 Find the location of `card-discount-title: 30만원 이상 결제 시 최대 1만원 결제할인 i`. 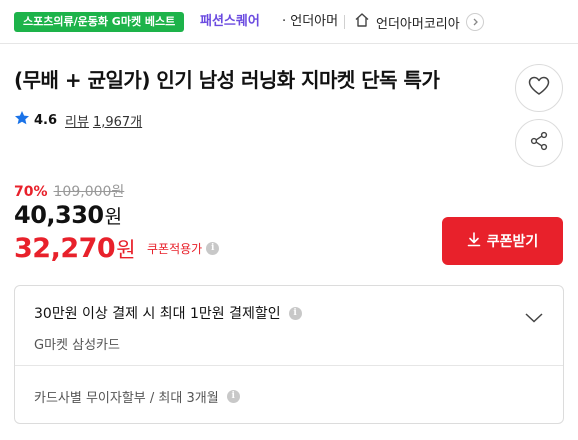

card-discount-title: 30만원 이상 결제 시 최대 1만원 결제할인 i is located at coordinates (168, 313).